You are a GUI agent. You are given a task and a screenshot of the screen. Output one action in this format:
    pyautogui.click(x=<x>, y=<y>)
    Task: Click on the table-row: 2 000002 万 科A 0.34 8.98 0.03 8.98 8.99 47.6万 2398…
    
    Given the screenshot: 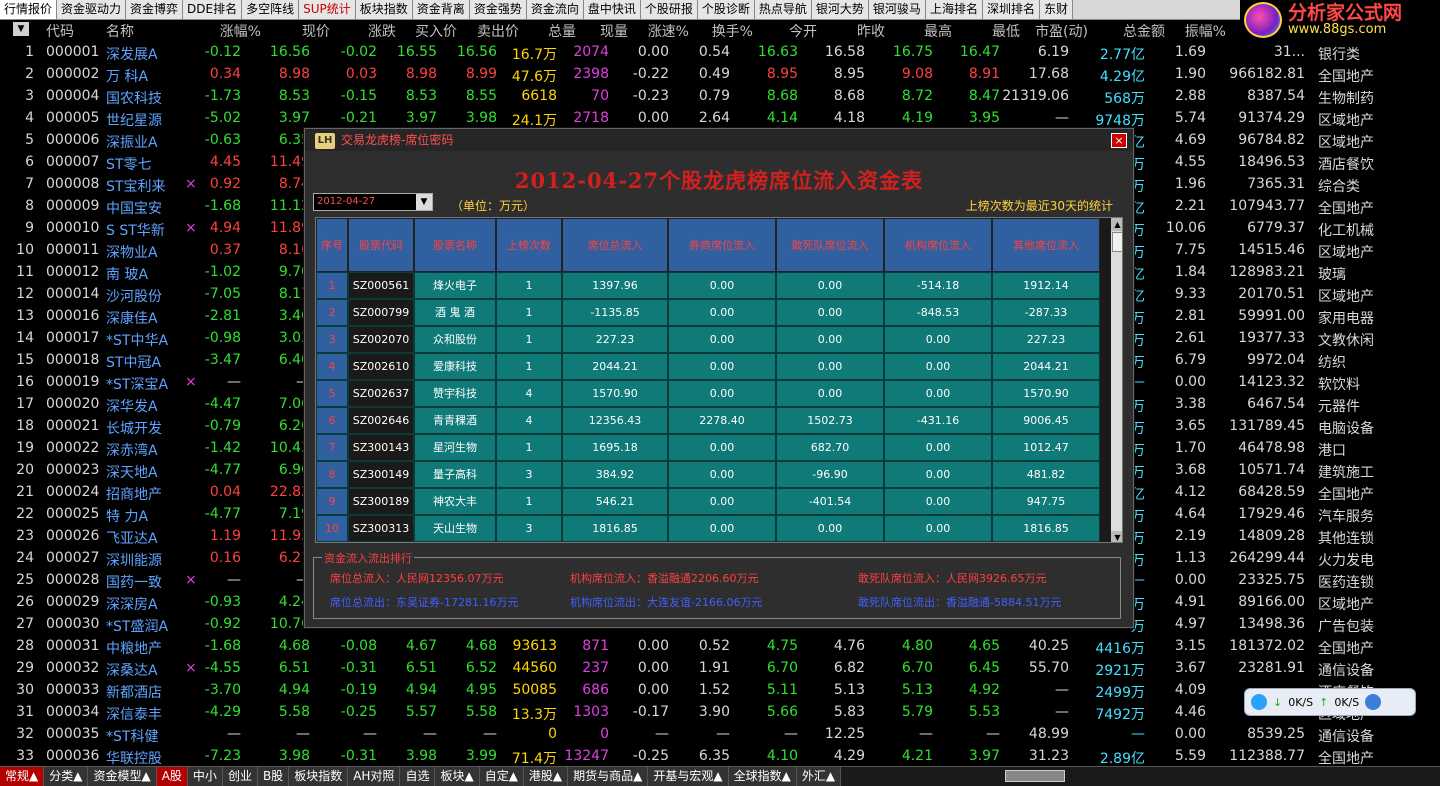 What is the action you would take?
    pyautogui.click(x=720, y=75)
    